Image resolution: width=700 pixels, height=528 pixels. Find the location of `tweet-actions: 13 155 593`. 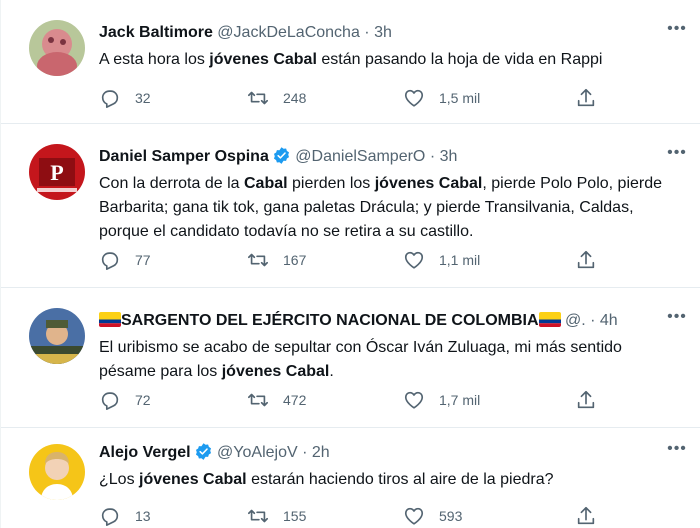

tweet-actions: 13 155 593 is located at coordinates (359, 516).